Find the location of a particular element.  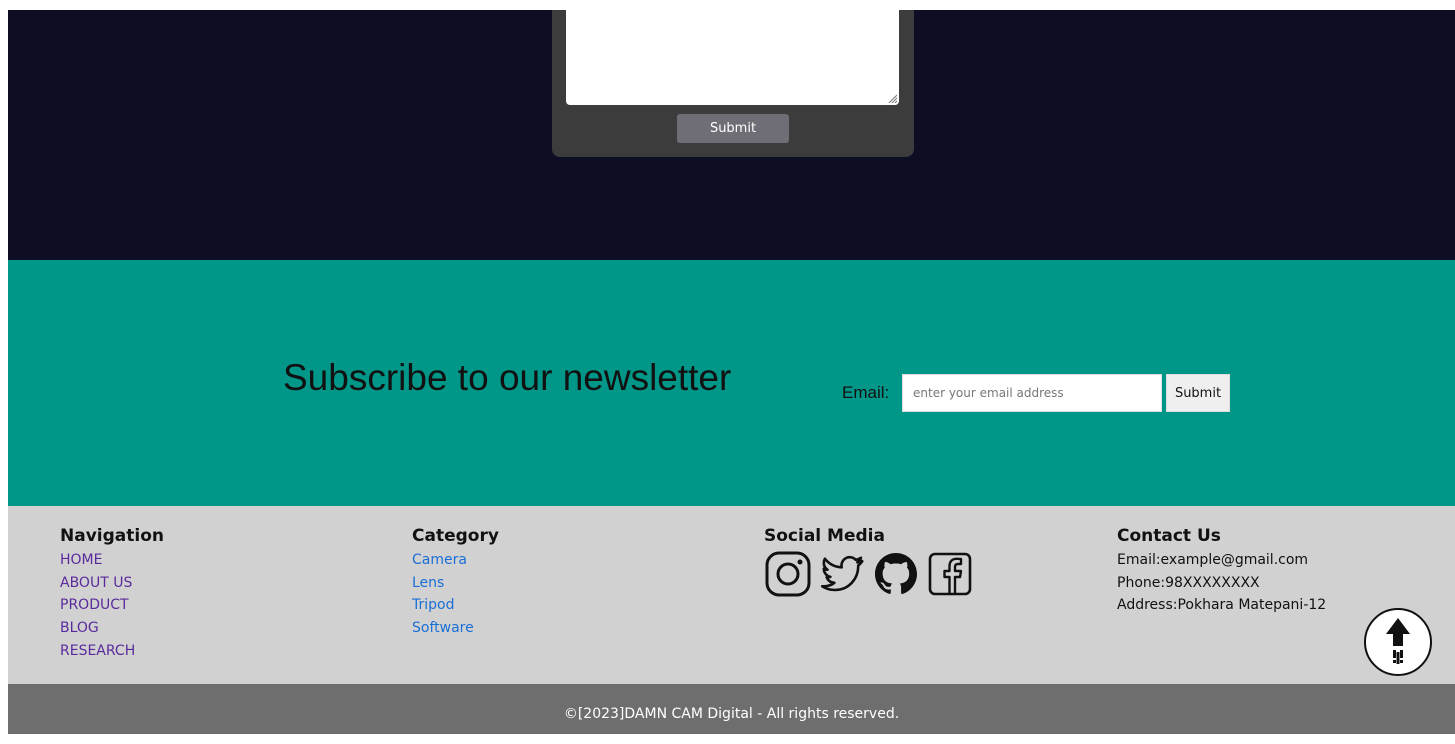

category-link-lens: Lens is located at coordinates (428, 583).